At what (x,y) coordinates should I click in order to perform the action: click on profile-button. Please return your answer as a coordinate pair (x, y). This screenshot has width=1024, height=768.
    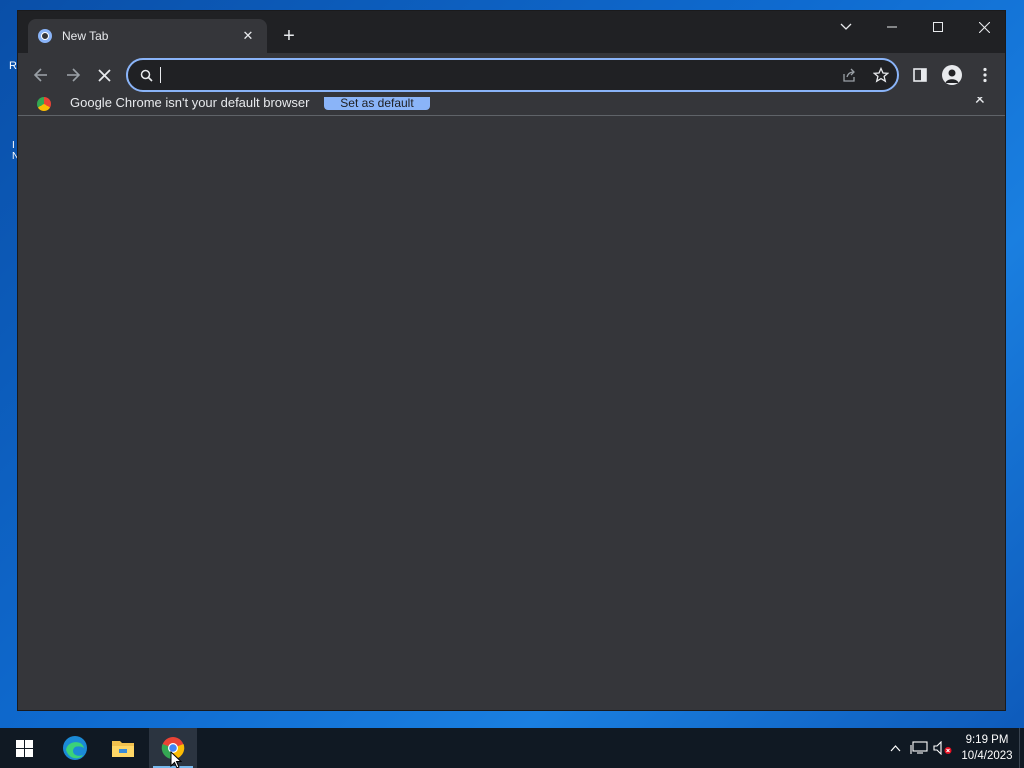
    Looking at the image, I should click on (952, 75).